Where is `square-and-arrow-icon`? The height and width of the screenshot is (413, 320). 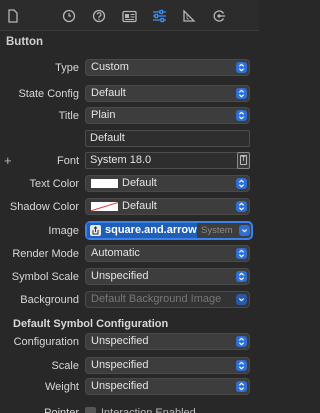
square-and-arrow-icon is located at coordinates (95, 230).